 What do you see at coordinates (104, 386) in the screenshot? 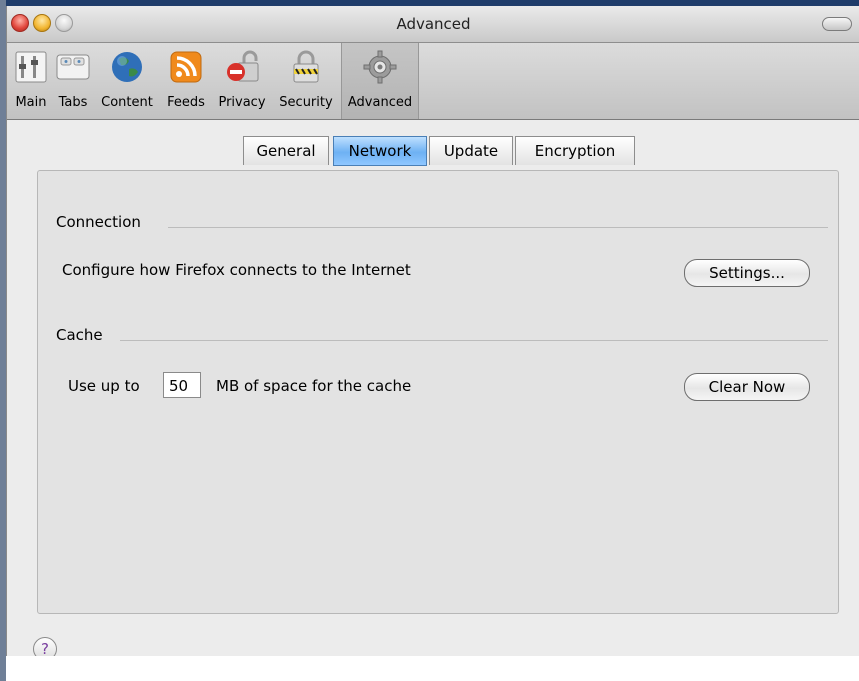
I see `cache-prefix-label: Use up to` at bounding box center [104, 386].